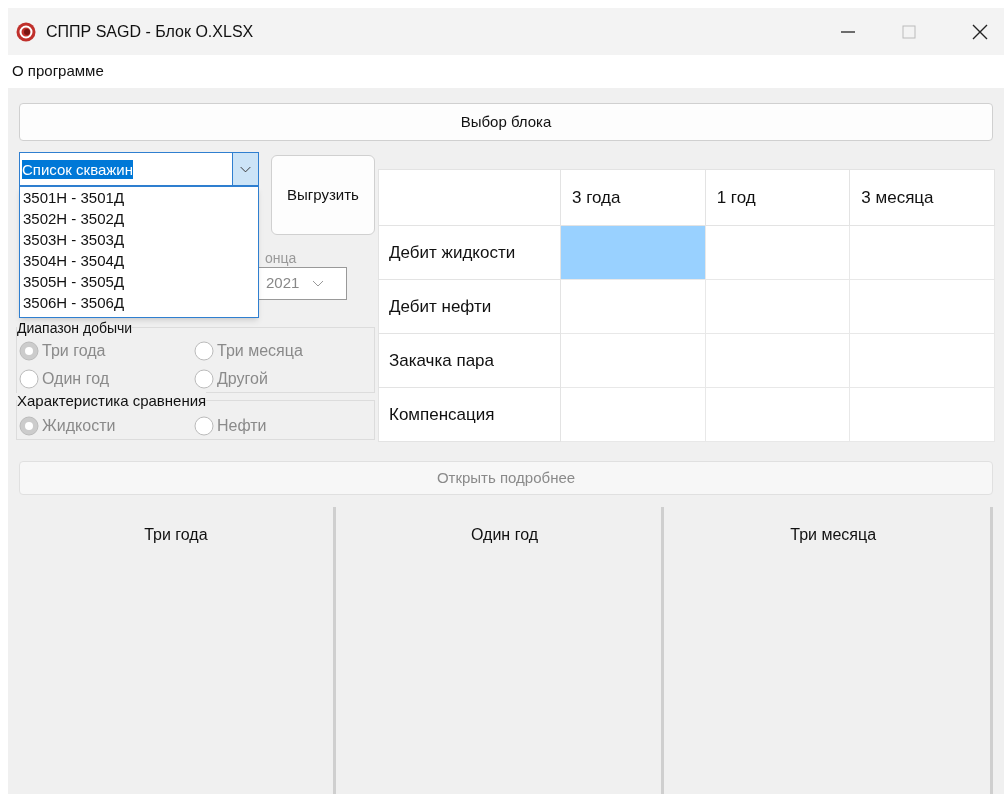  Describe the element at coordinates (176, 534) in the screenshot. I see `panel-title: Три года` at that location.